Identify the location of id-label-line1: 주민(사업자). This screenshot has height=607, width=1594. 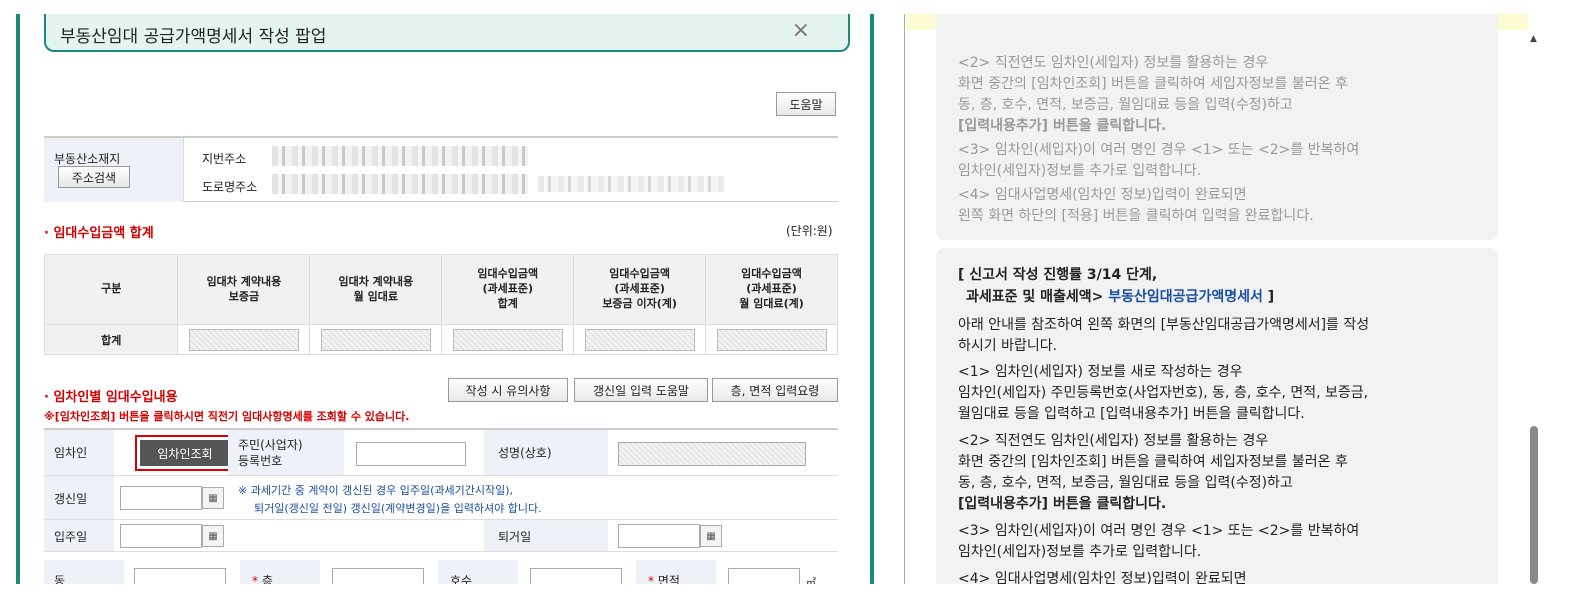
(270, 445).